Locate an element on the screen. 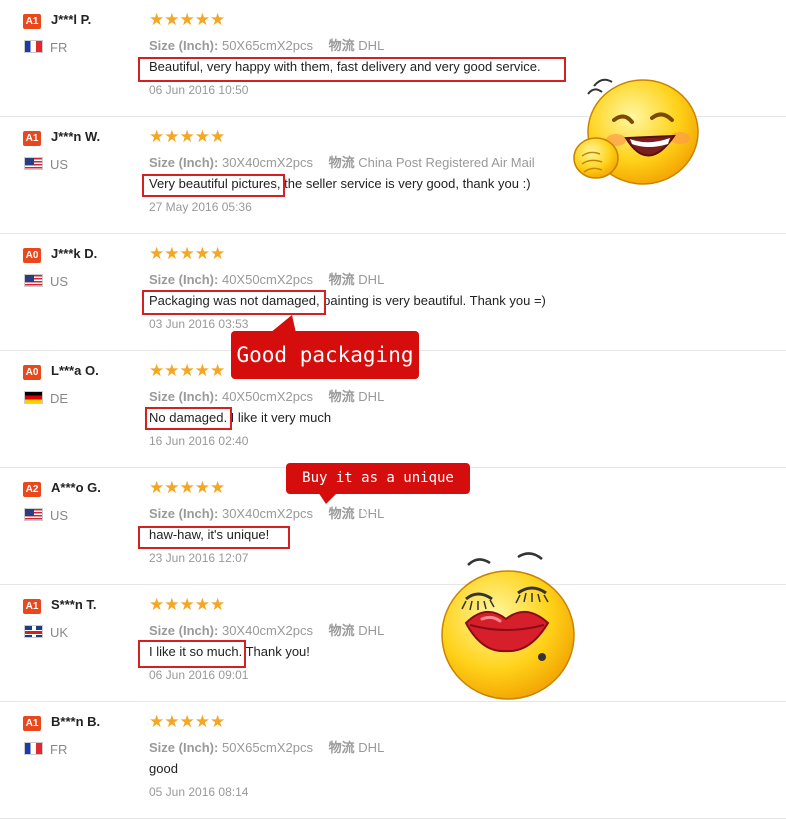  review-date: 06 Jun 2016 10:50 is located at coordinates (199, 90).